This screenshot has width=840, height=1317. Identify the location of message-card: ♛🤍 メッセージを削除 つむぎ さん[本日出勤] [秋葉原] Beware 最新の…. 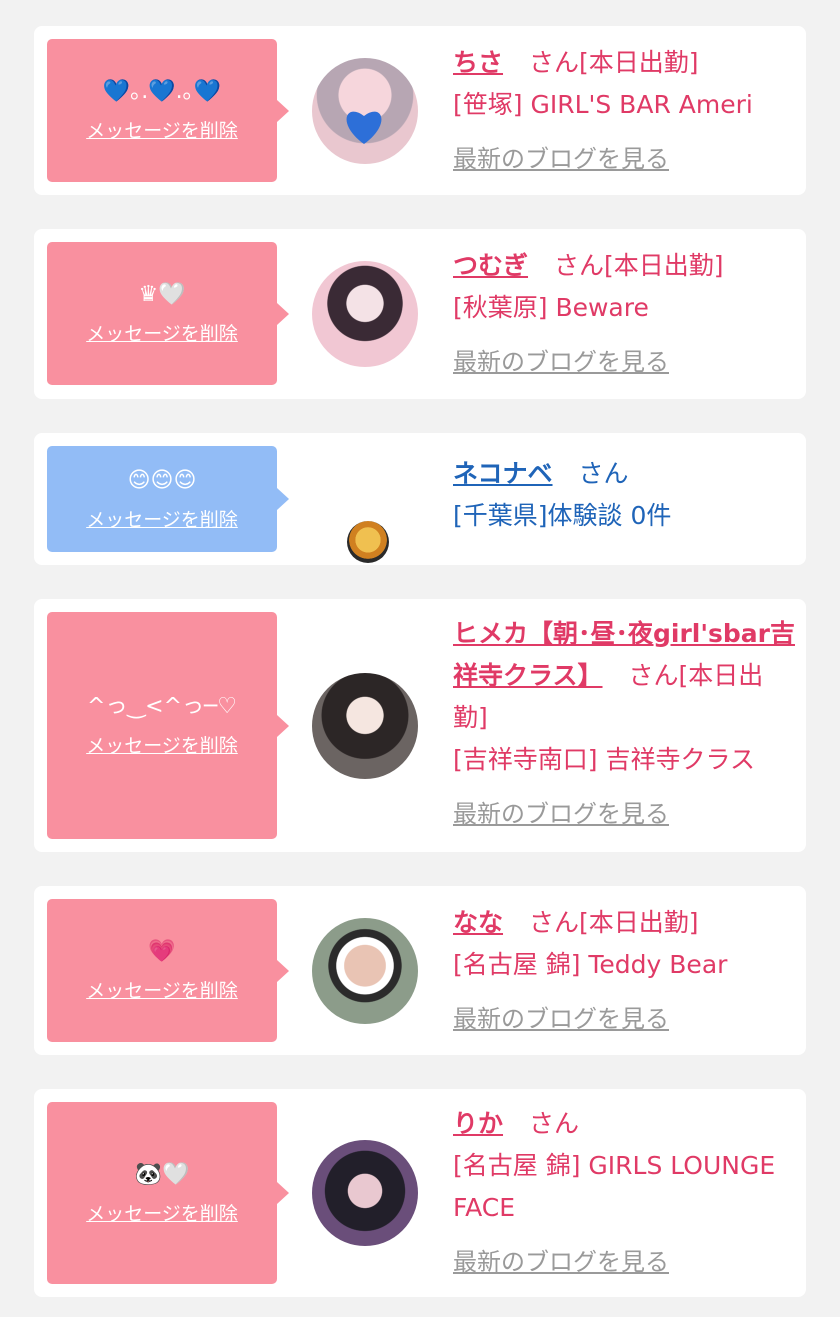
(420, 314).